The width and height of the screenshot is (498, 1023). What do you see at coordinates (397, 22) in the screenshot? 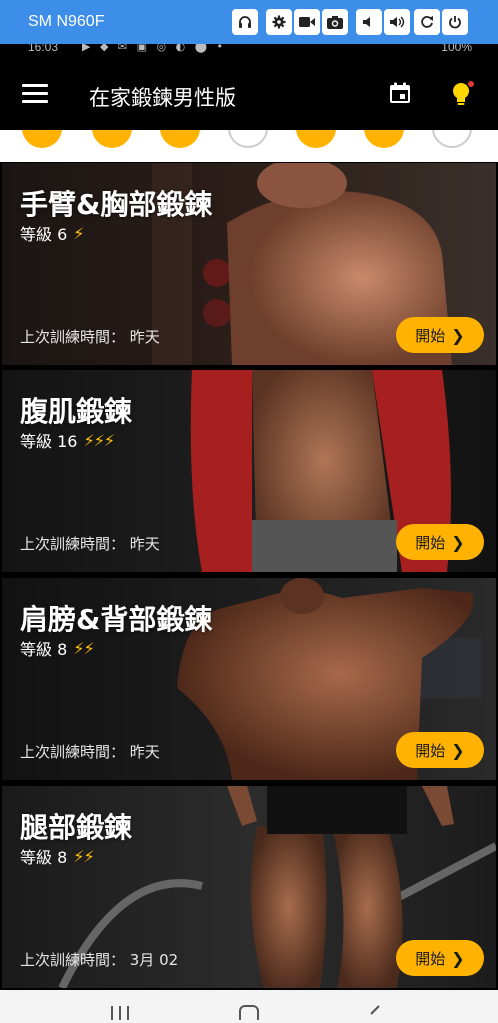
I see `volume-up-icon` at bounding box center [397, 22].